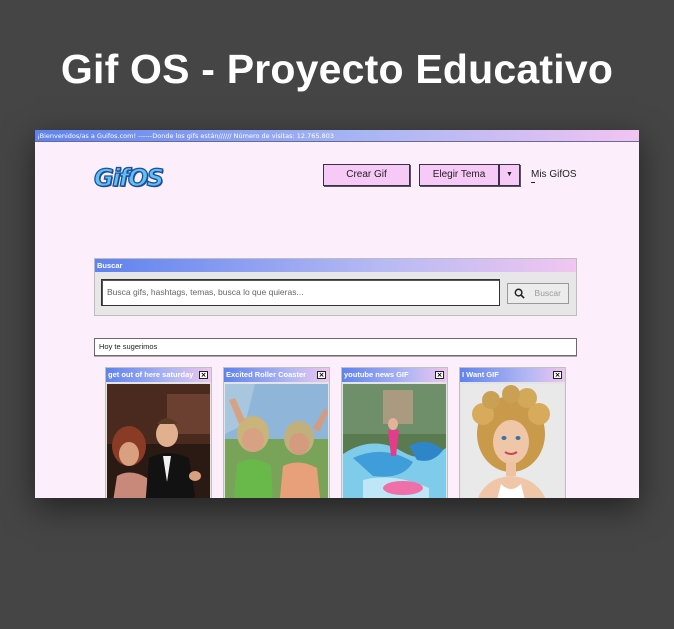 This screenshot has height=629, width=674. Describe the element at coordinates (554, 175) in the screenshot. I see `mis-gifos-link: Mis GifOS` at that location.